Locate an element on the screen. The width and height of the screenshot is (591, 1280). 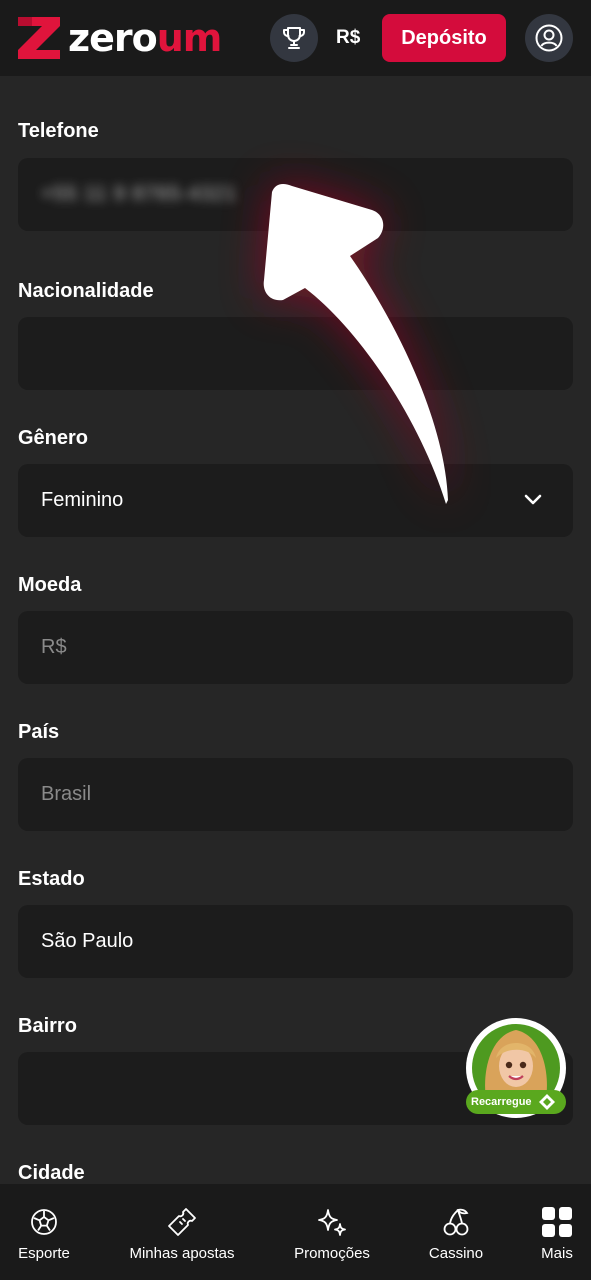
chat-widget: Recarregue is located at coordinates (516, 1070).